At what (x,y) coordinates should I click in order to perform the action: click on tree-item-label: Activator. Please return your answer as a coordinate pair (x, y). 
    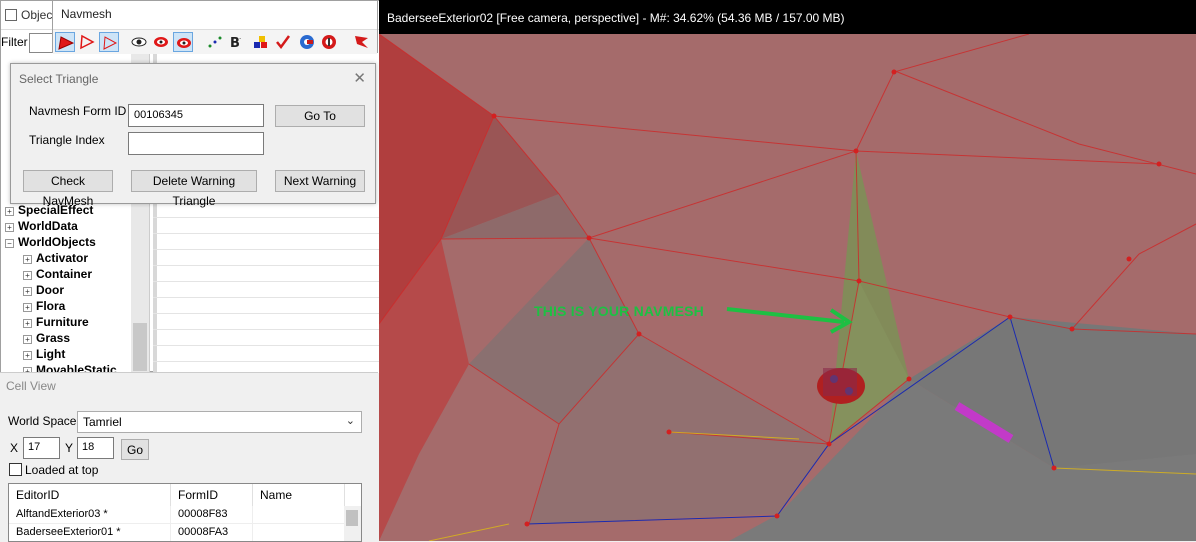
    Looking at the image, I should click on (62, 258).